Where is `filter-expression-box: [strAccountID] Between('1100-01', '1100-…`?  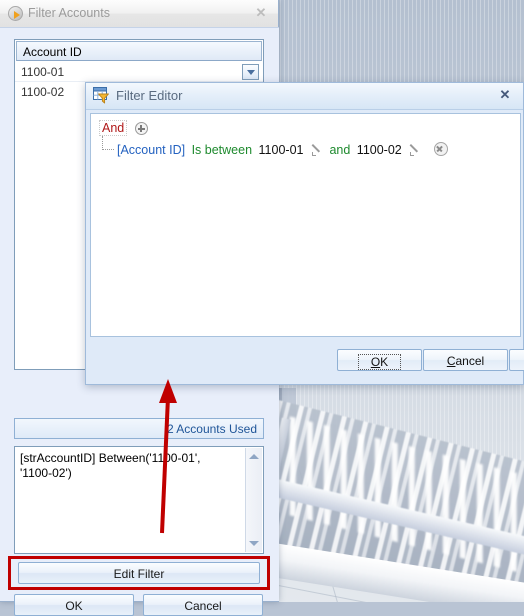
filter-expression-box: [strAccountID] Between('1100-01', '1100-… is located at coordinates (139, 500).